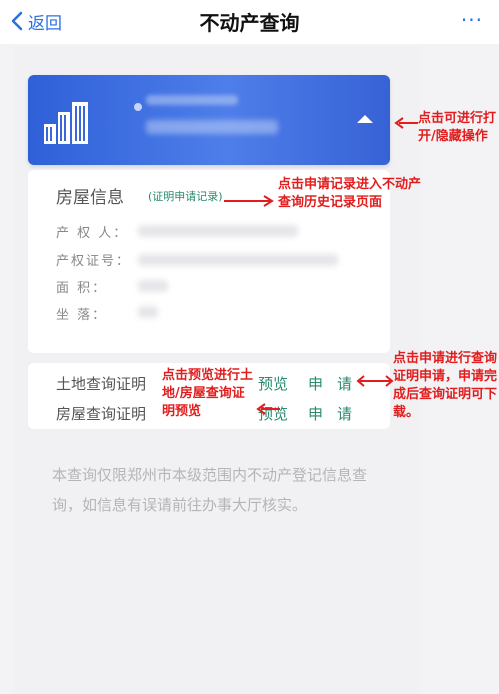 The image size is (499, 694). I want to click on land-proof-label: 土地查询证明, so click(101, 384).